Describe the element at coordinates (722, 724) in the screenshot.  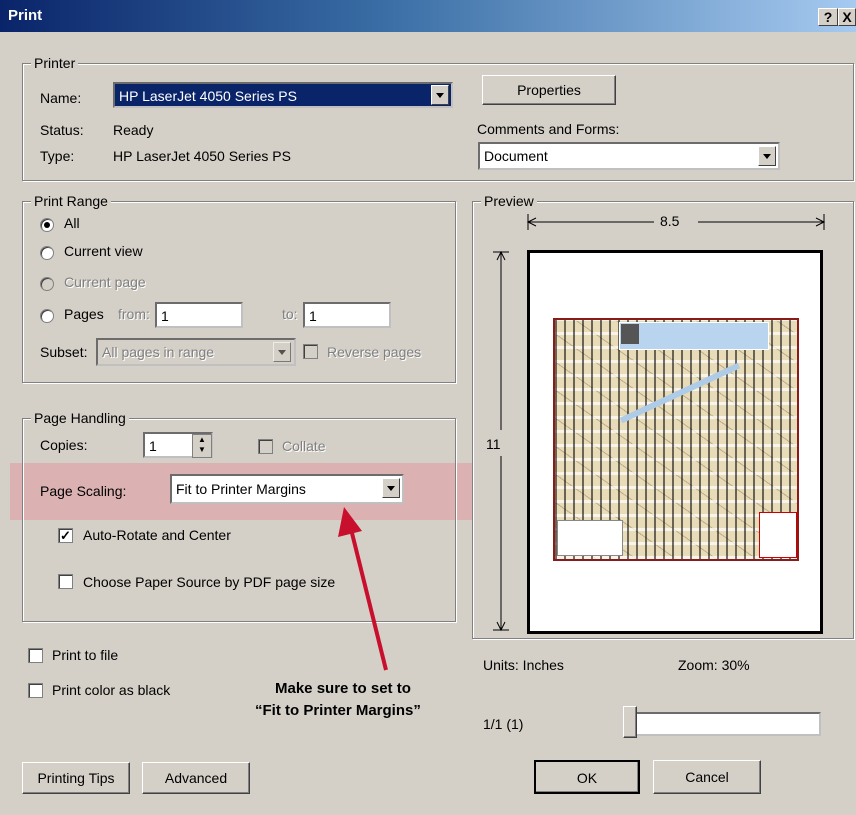
I see `page-slider-track` at that location.